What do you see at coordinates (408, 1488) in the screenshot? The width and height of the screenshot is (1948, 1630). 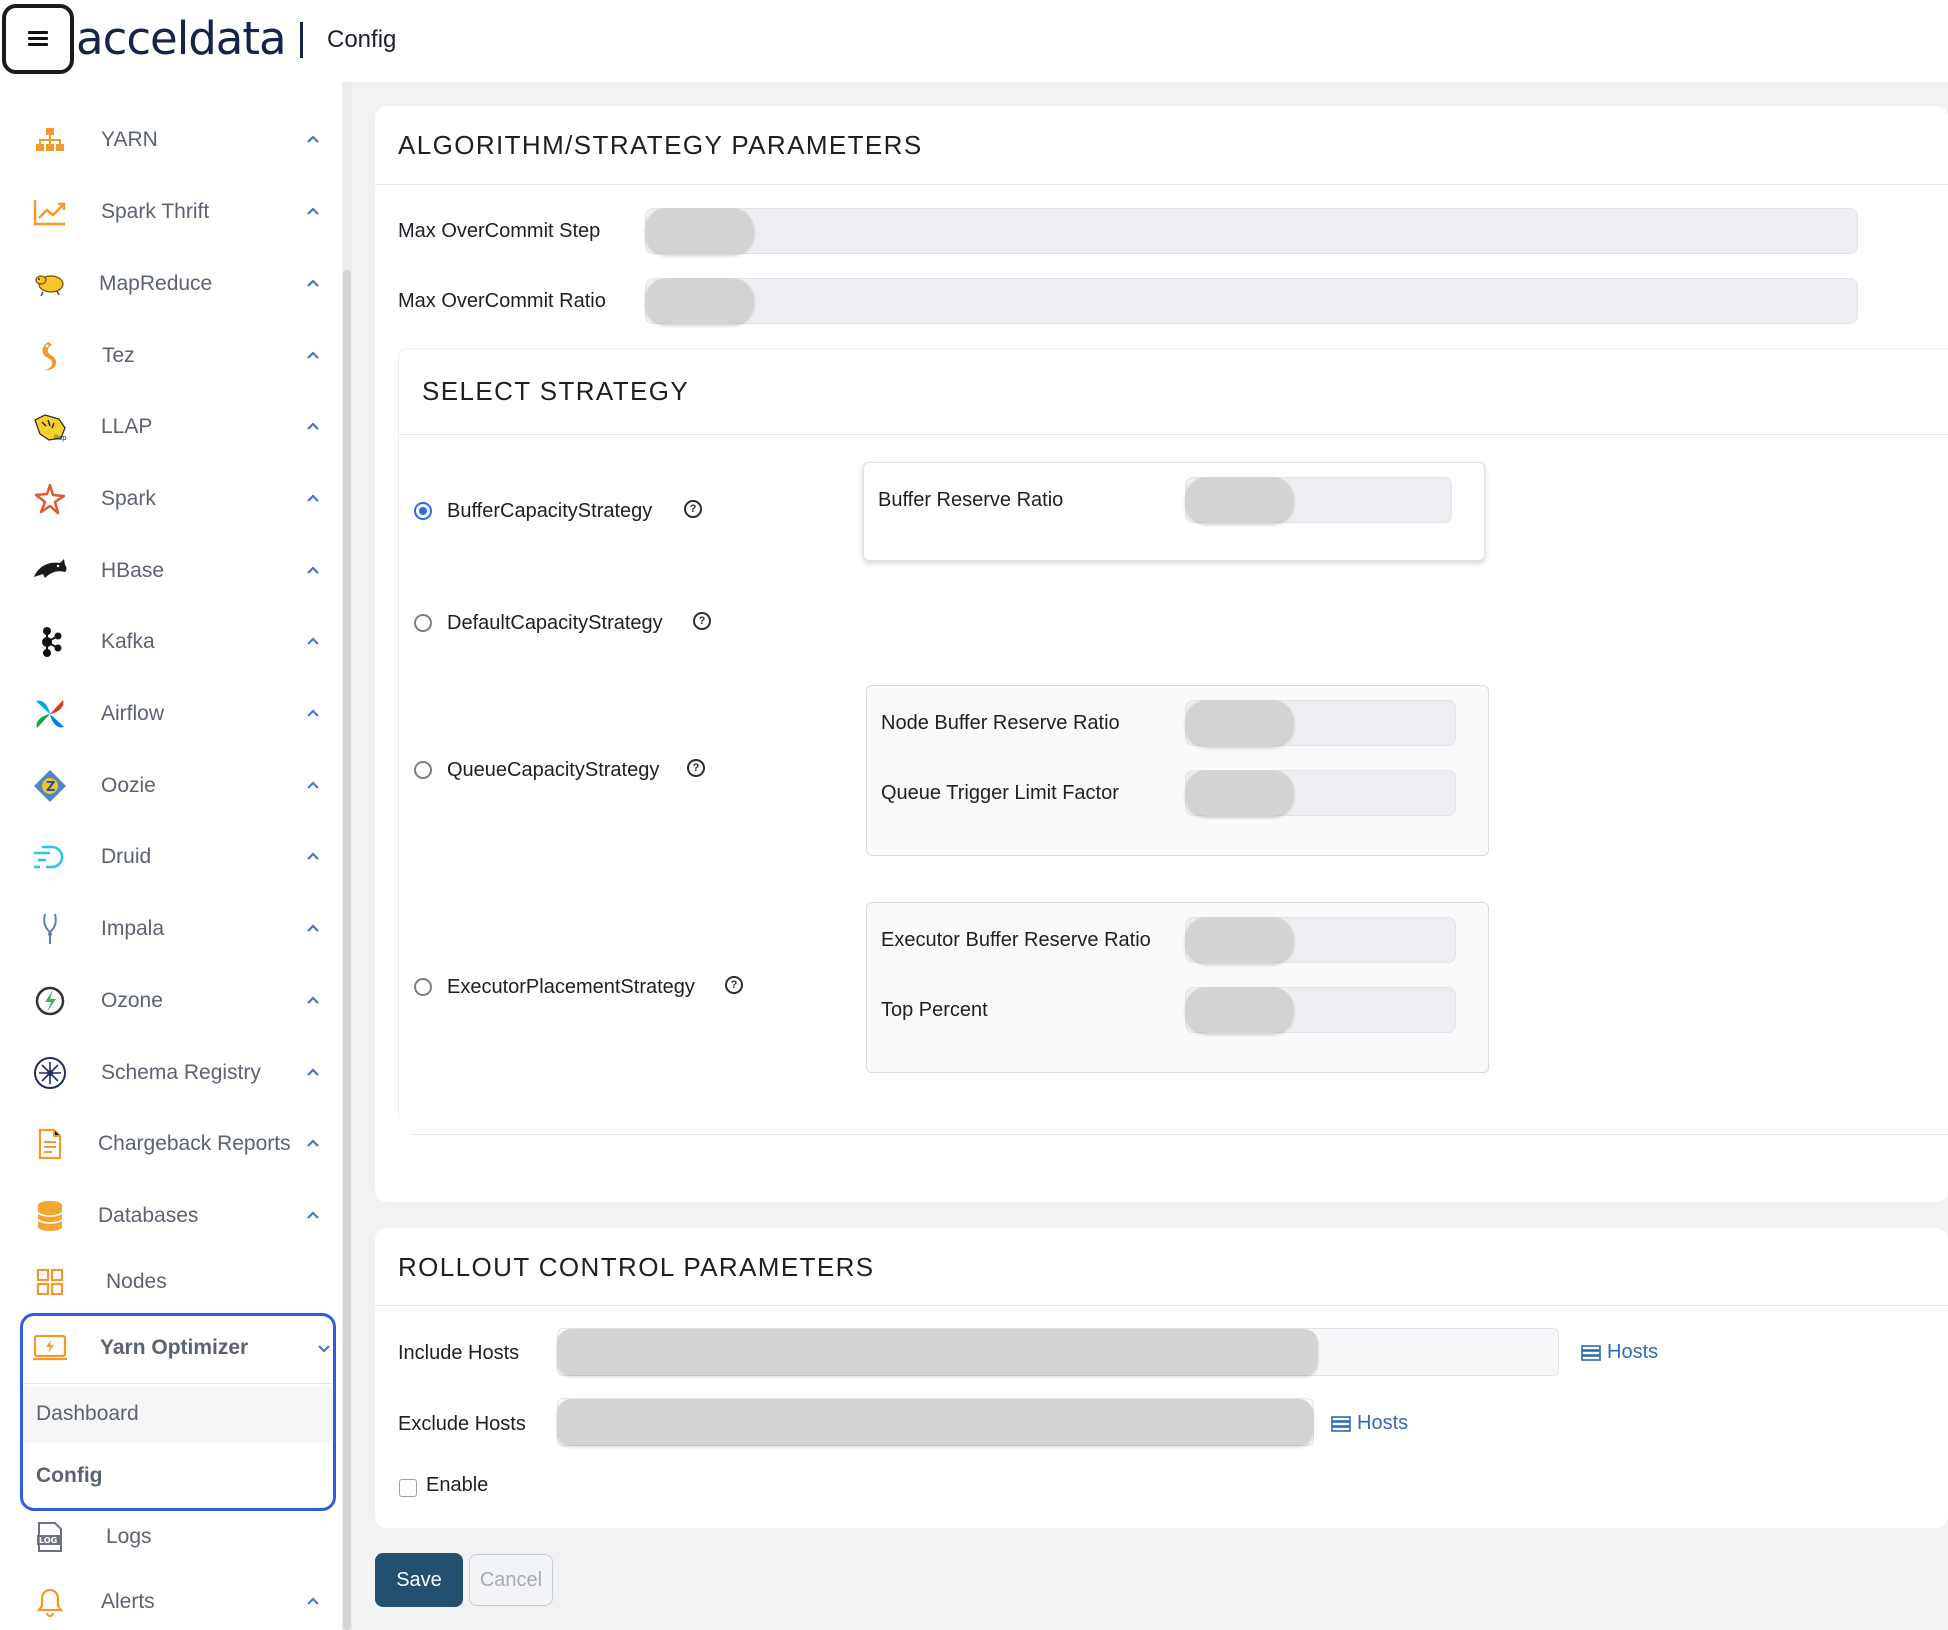 I see `enable-checkbox` at bounding box center [408, 1488].